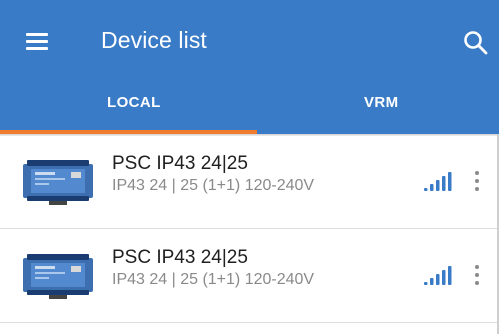 This screenshot has height=334, width=499. What do you see at coordinates (381, 102) in the screenshot?
I see `tab-vrm: VRM` at bounding box center [381, 102].